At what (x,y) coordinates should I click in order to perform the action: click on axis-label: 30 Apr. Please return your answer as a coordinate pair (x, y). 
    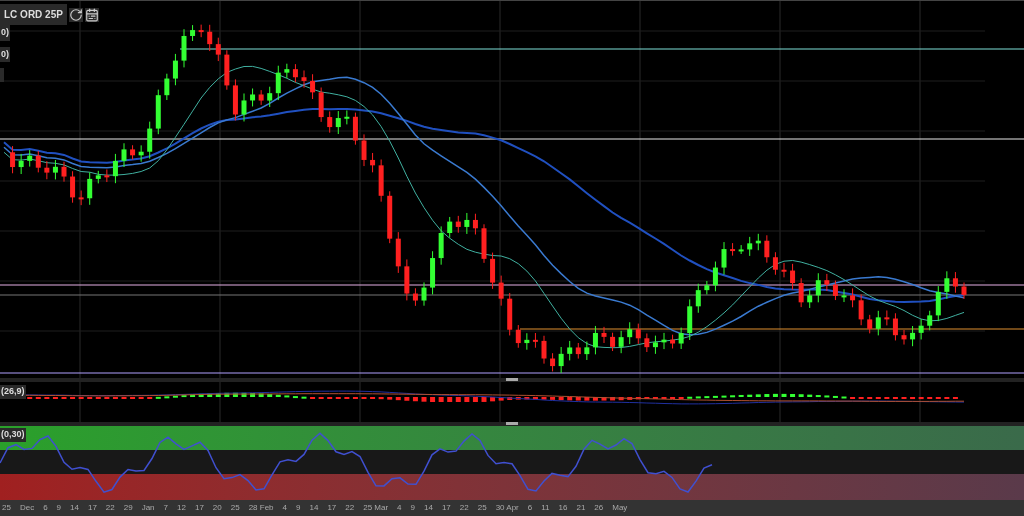
    Looking at the image, I should click on (507, 508).